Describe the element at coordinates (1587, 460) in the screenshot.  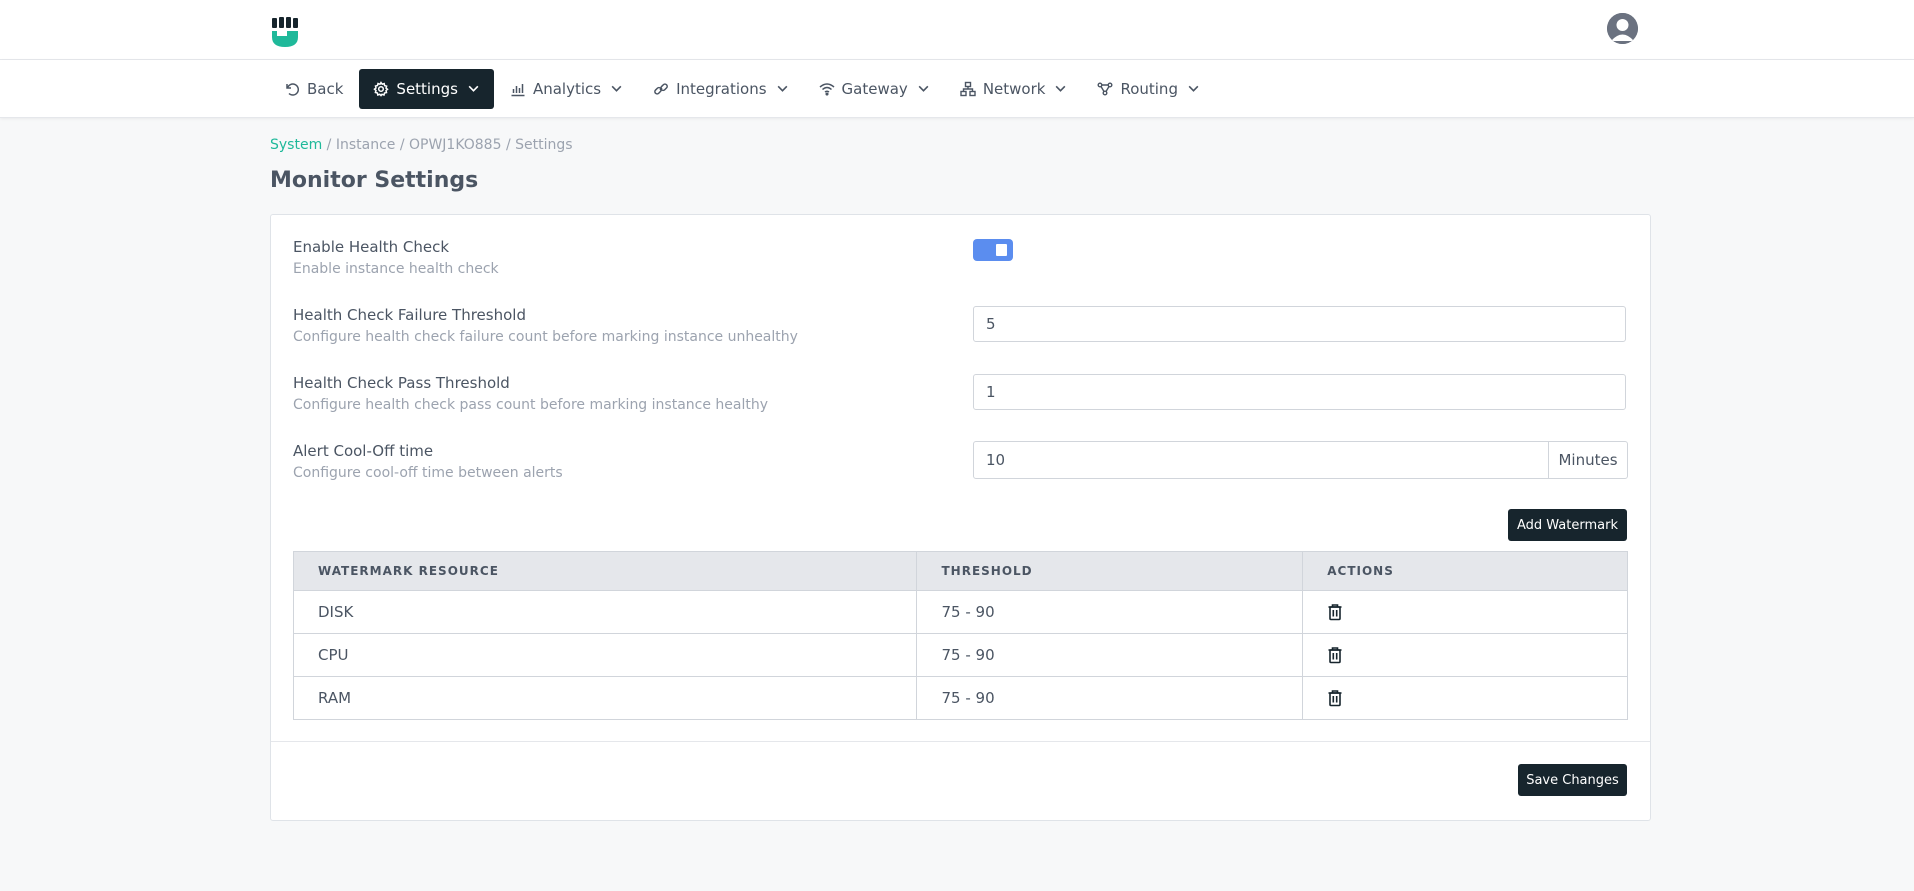
I see `cooloff-unit: Minutes` at that location.